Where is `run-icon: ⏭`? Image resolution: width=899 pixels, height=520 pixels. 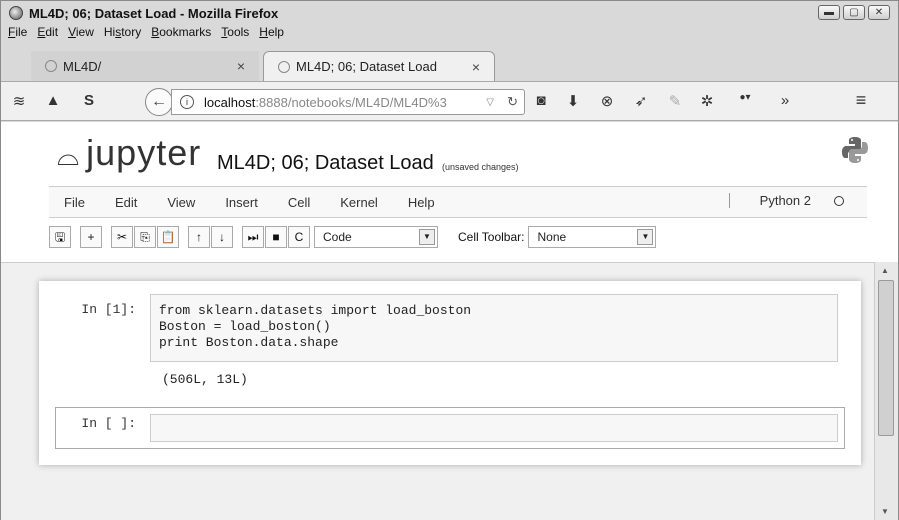 run-icon: ⏭ is located at coordinates (253, 237).